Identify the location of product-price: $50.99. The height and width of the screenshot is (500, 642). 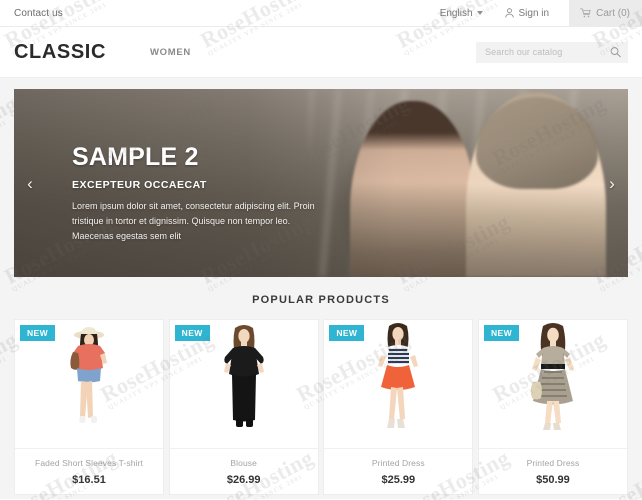
(553, 480).